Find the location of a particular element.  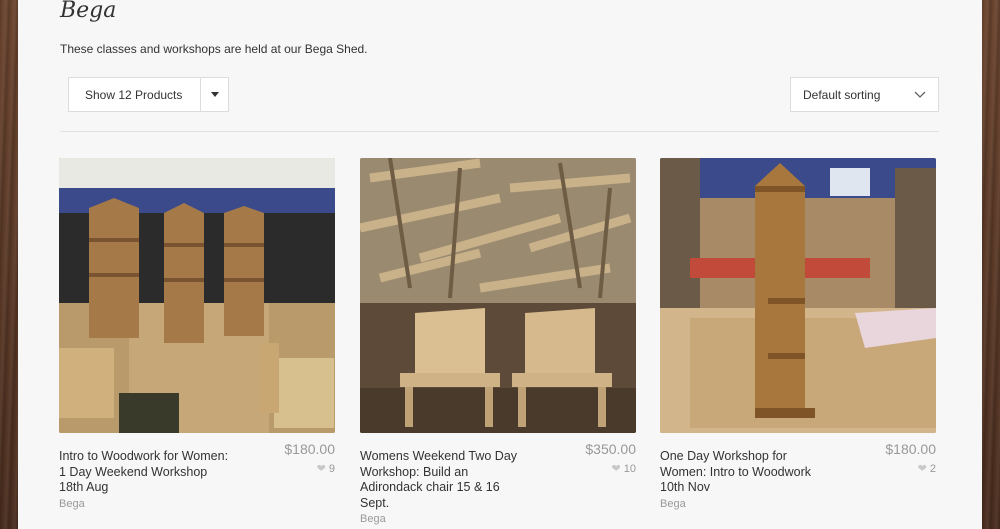

product-price: $350.00 is located at coordinates (610, 449).